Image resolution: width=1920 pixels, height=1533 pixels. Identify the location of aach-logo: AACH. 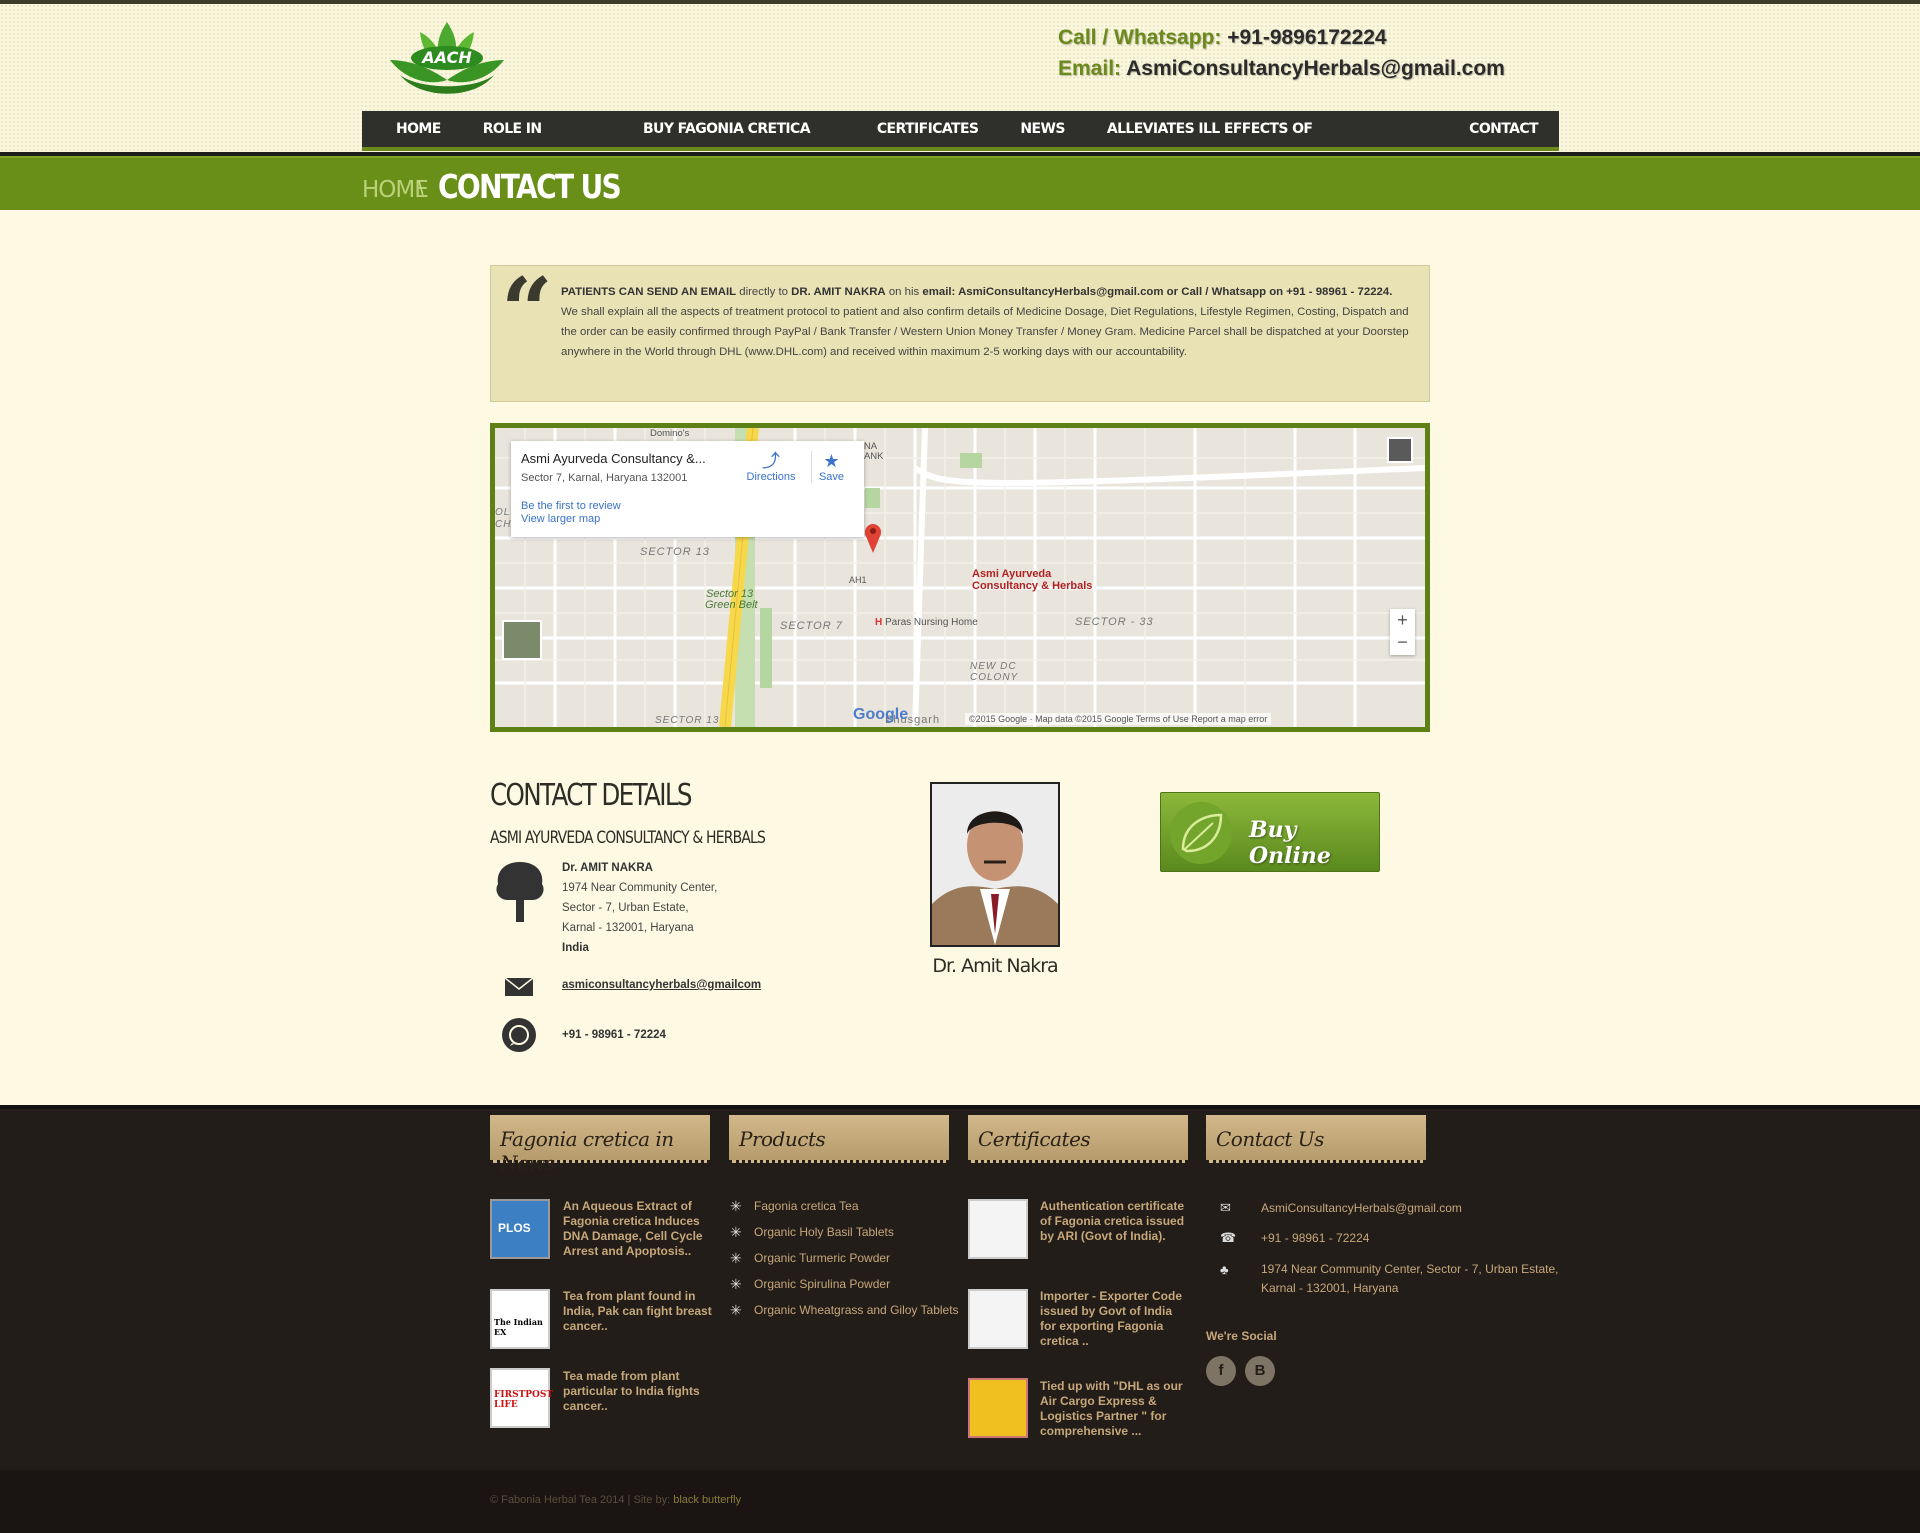
(447, 60).